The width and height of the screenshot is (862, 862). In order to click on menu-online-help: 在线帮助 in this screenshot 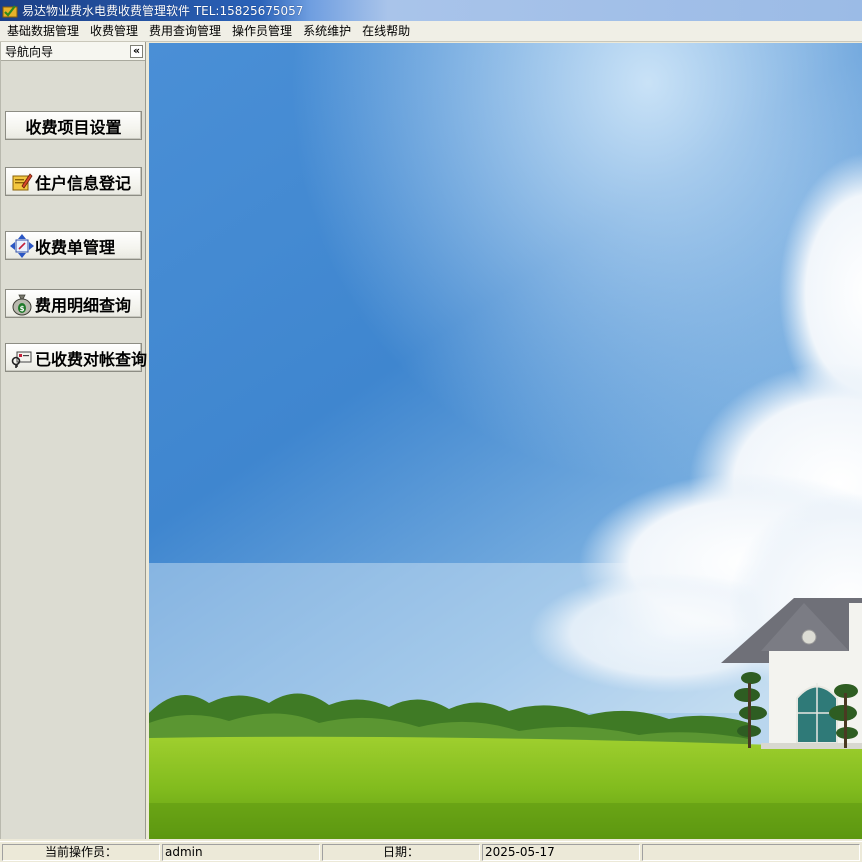, I will do `click(387, 31)`.